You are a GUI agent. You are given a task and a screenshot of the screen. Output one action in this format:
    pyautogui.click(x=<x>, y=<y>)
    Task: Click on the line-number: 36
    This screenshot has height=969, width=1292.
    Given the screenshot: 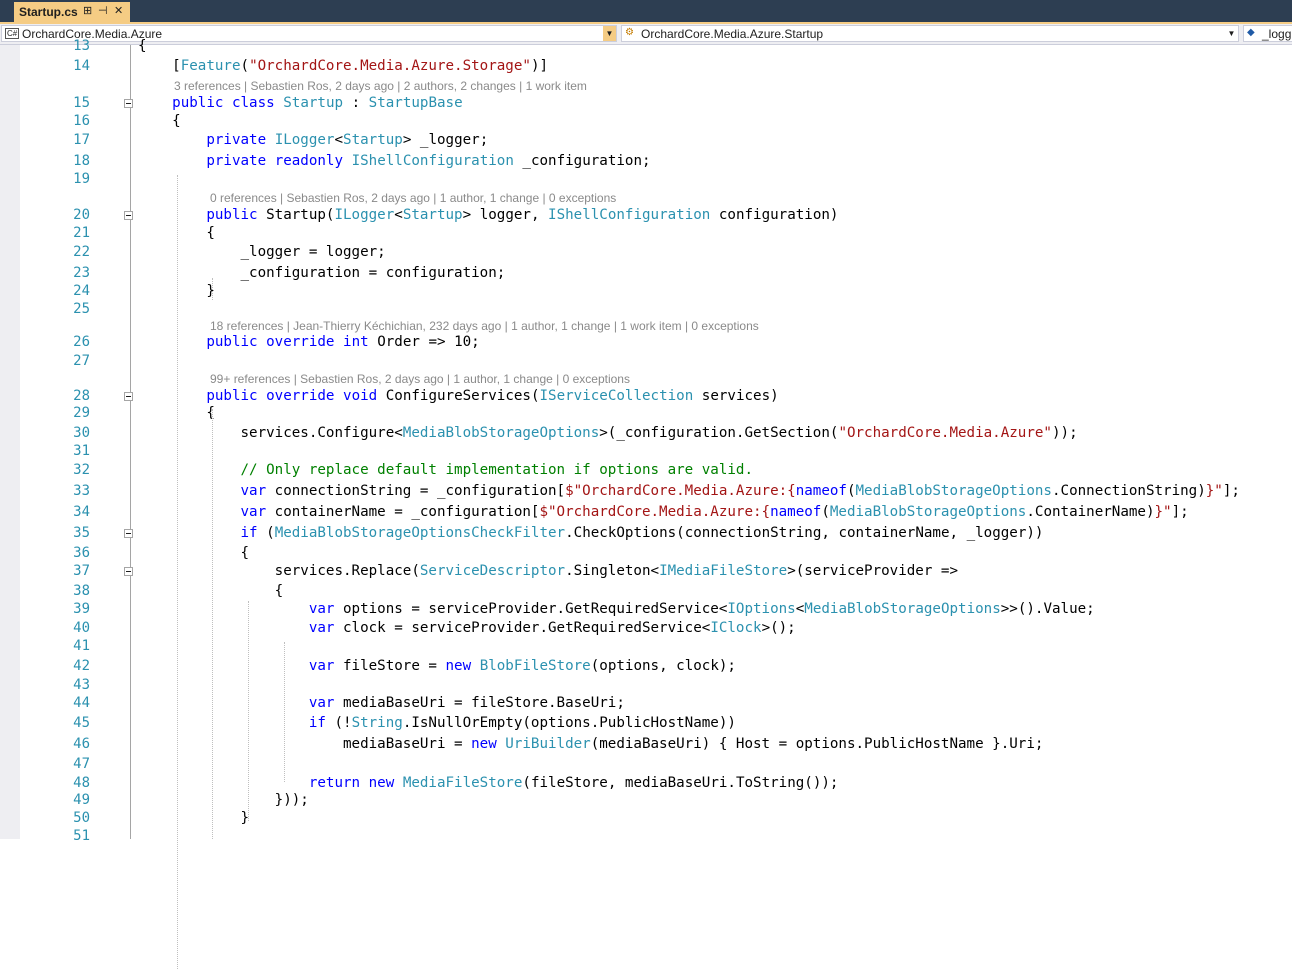 What is the action you would take?
    pyautogui.click(x=81, y=553)
    